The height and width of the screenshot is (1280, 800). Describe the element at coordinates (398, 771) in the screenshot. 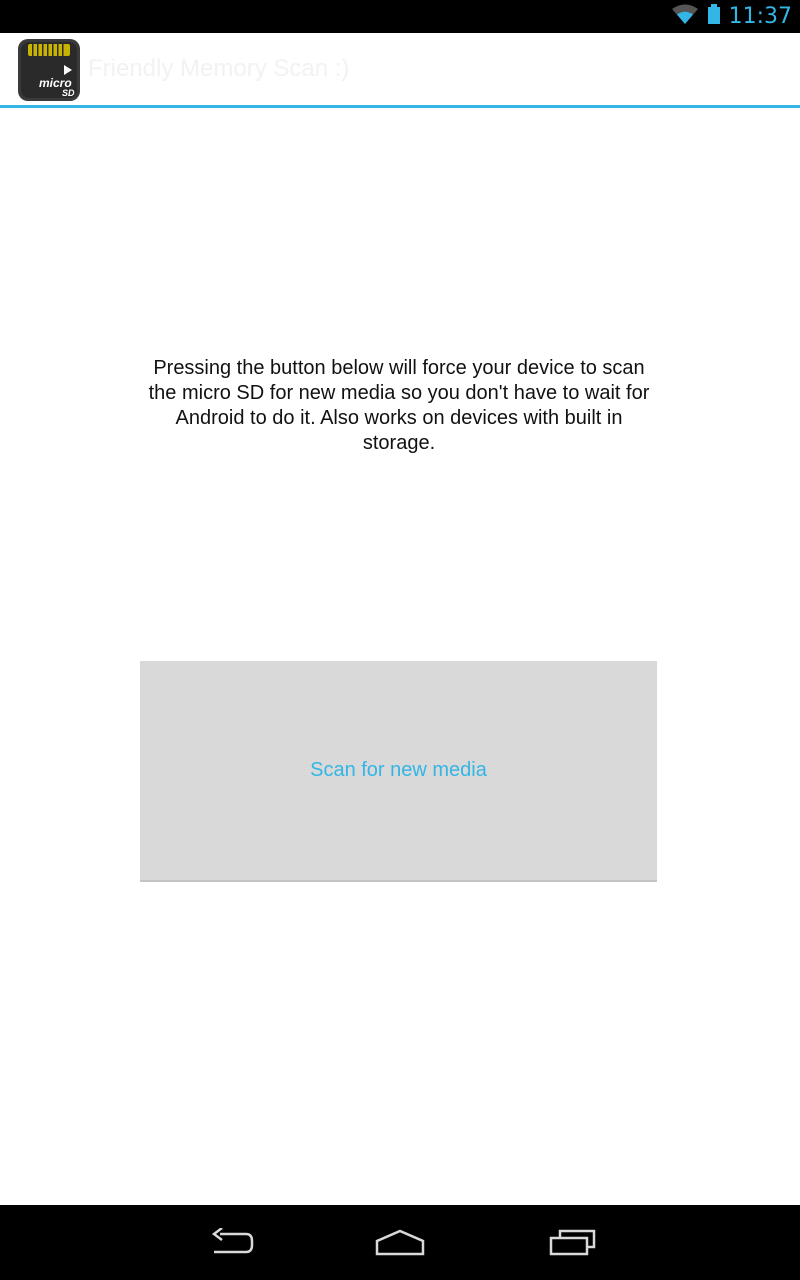

I see `scan-for-new-media-button: Scan for new media` at that location.